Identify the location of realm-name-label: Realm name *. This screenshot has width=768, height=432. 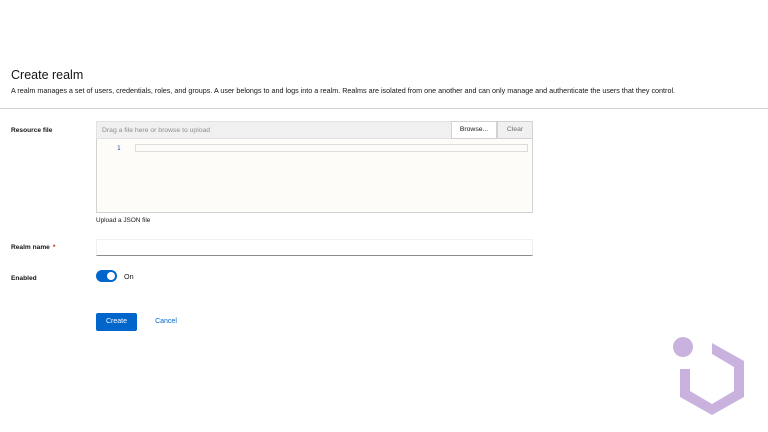
(33, 247).